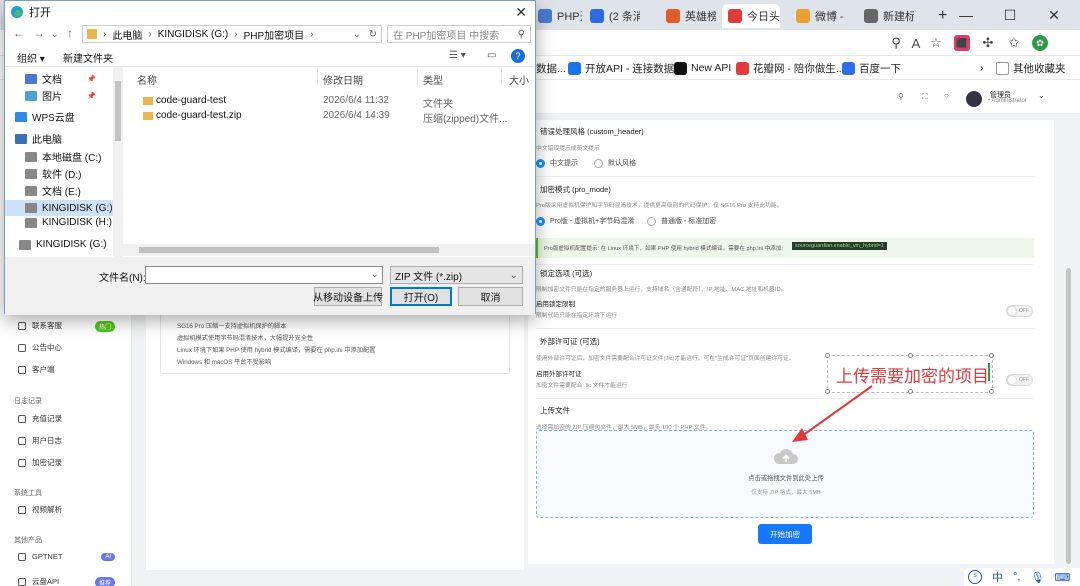 This screenshot has height=586, width=1080. What do you see at coordinates (819, 16) in the screenshot?
I see `browser-tab: 微博 - ✕` at bounding box center [819, 16].